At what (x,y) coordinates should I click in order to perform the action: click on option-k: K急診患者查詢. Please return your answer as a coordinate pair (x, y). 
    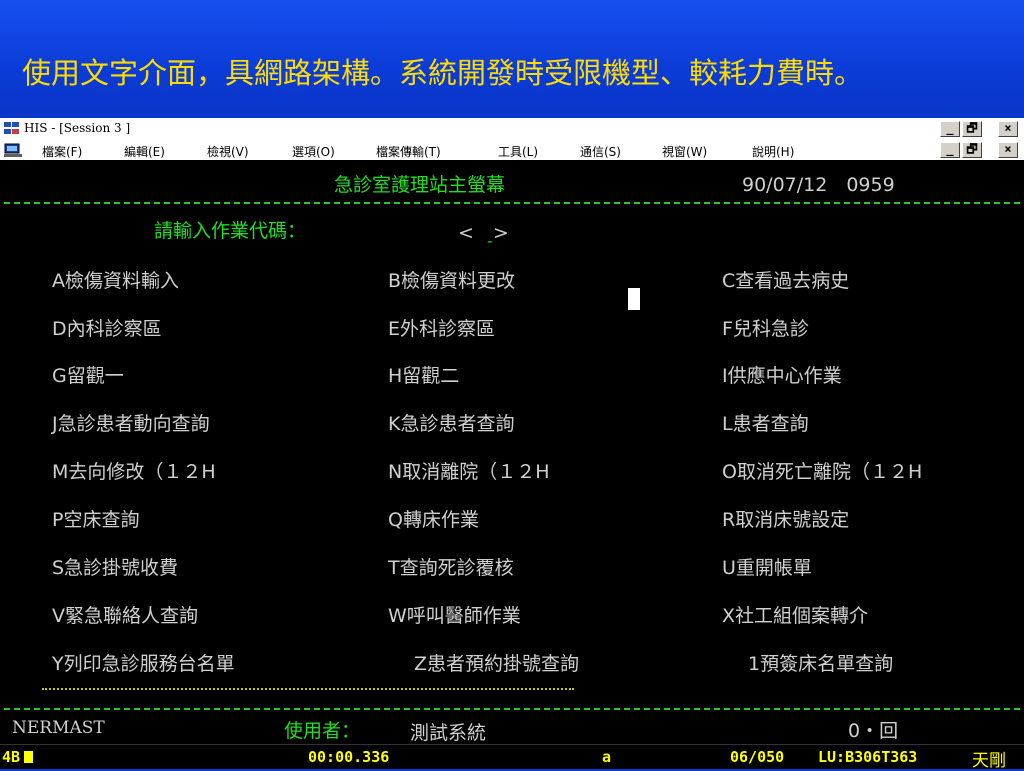
    Looking at the image, I should click on (451, 422).